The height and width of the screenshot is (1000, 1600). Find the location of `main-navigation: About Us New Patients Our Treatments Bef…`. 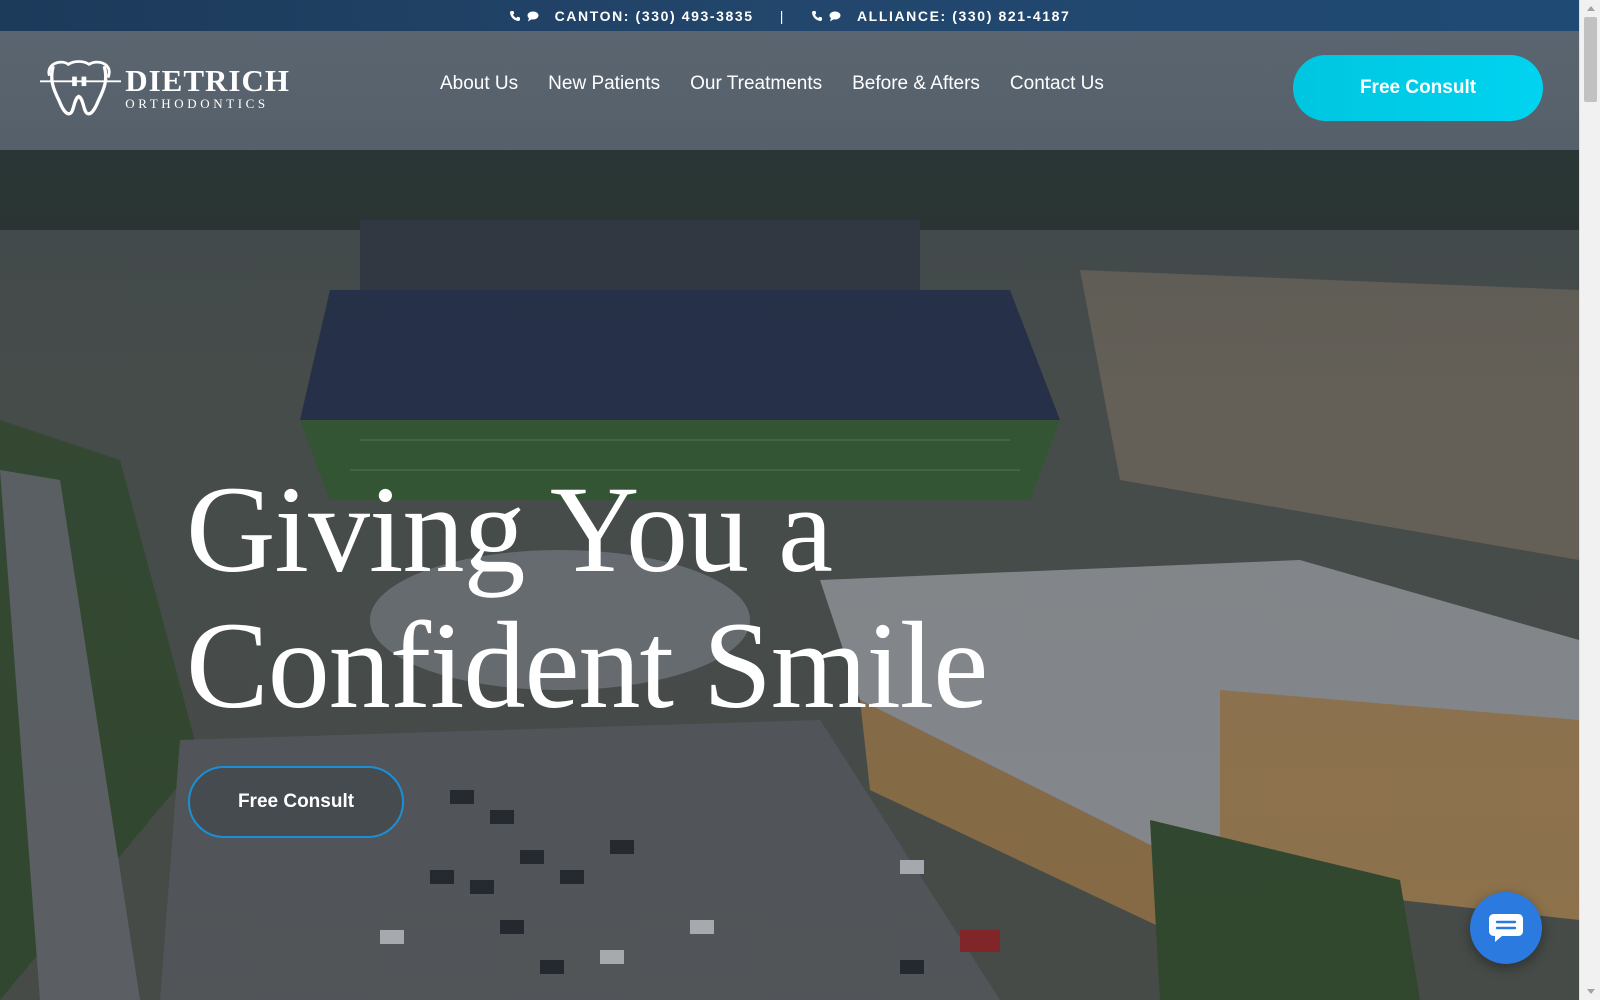

main-navigation: About Us New Patients Our Treatments Bef… is located at coordinates (772, 86).